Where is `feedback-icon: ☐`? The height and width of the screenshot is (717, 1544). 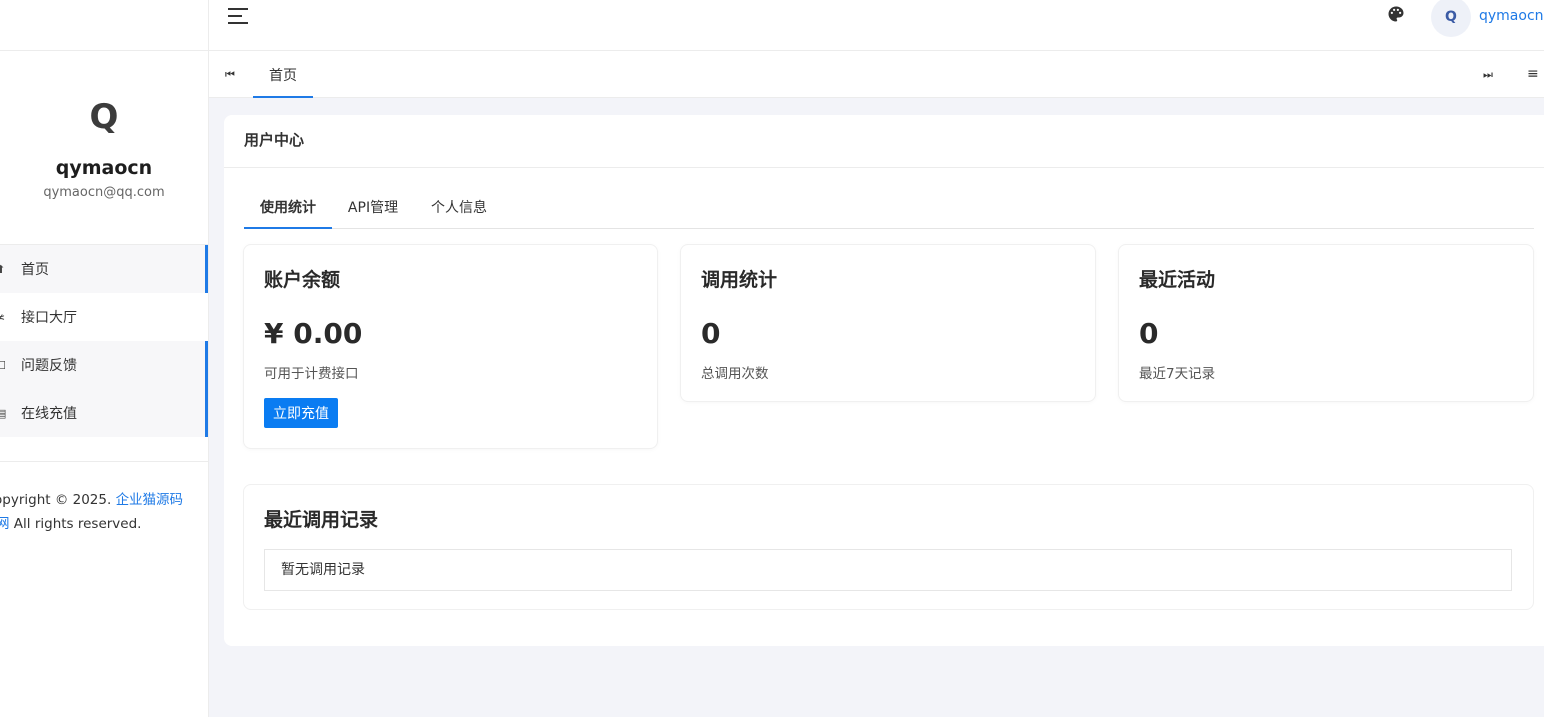 feedback-icon: ☐ is located at coordinates (4, 365).